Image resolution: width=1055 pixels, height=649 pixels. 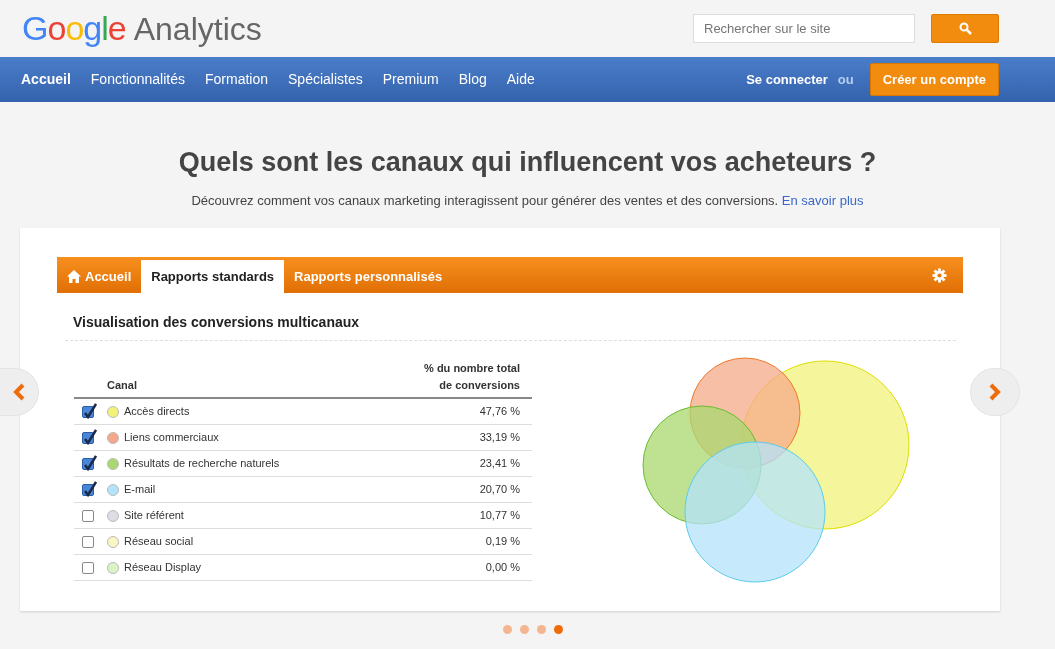 I want to click on hero-subtitle: Découvrez comment vos canaux marketing interagissent pour générer des ventes et des conversions. En savoir plus, so click(x=527, y=200).